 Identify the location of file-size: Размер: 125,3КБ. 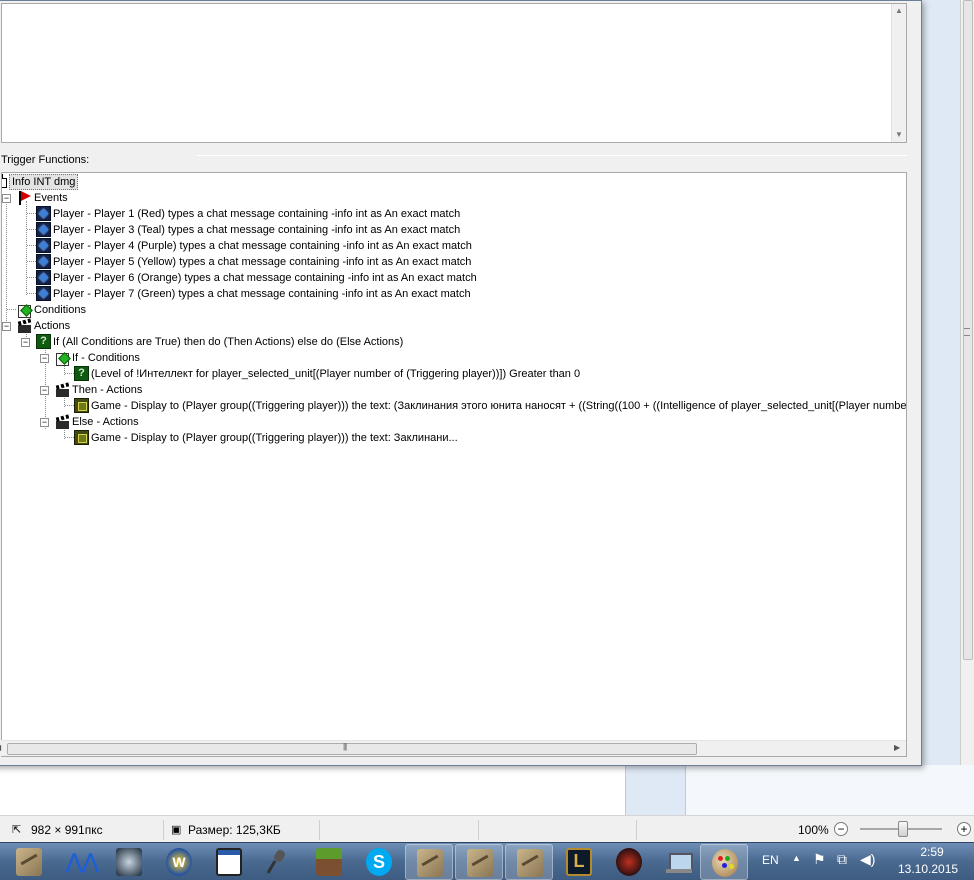
(234, 830).